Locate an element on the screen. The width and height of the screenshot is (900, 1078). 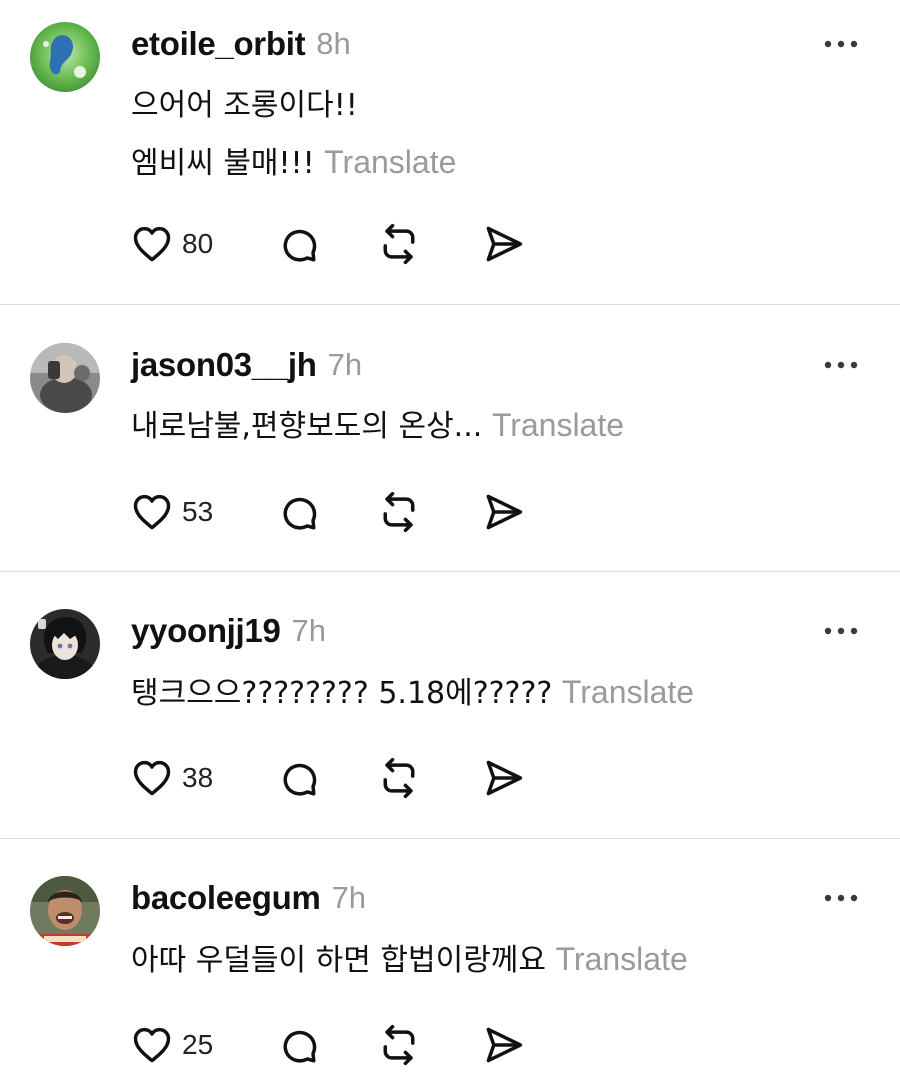
action-bar: 80 is located at coordinates (327, 244).